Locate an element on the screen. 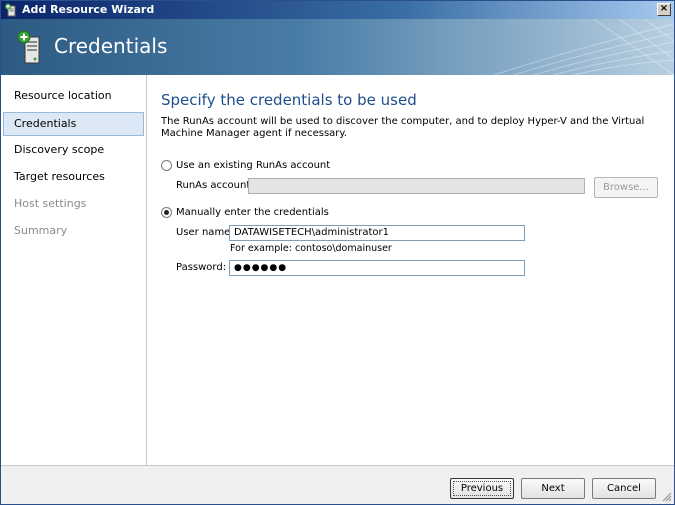  password-input: ●●●●●● is located at coordinates (377, 268).